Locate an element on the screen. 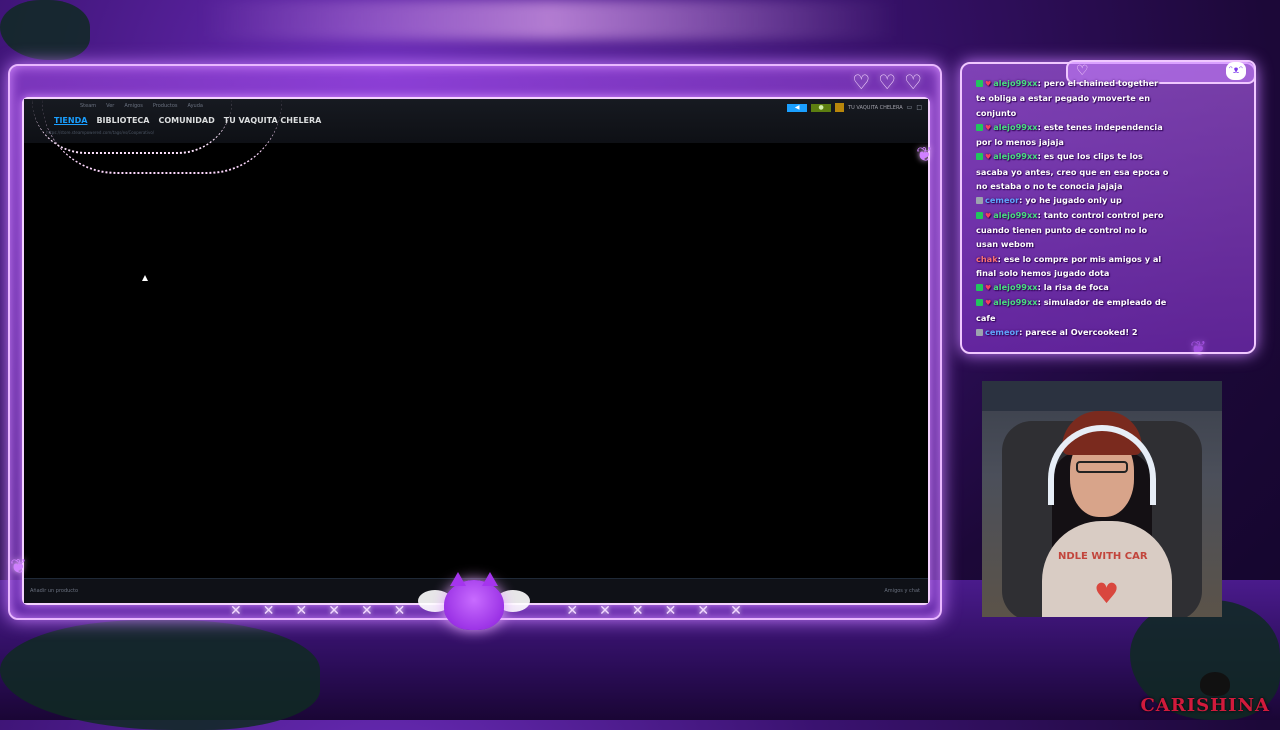 This screenshot has width=1280, height=730. broadcast-button: ◀ is located at coordinates (797, 107).